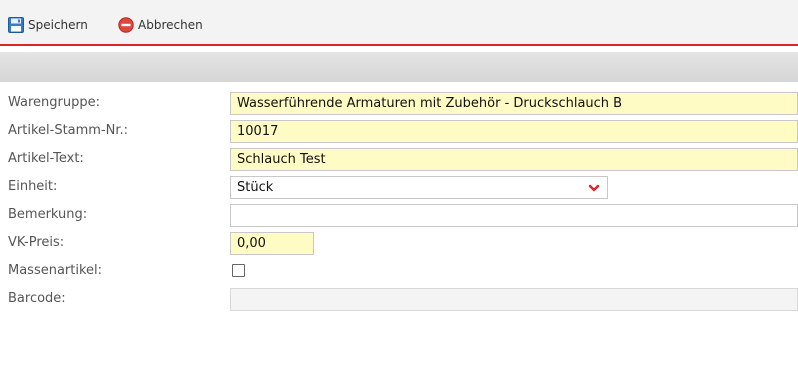 The image size is (798, 374). Describe the element at coordinates (272, 243) in the screenshot. I see `vk-preis-field: 0,00` at that location.